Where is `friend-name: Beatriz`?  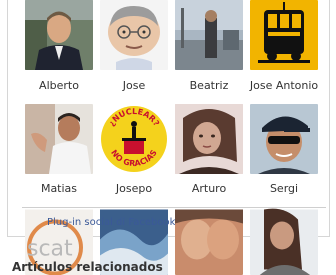 friend-name: Beatriz is located at coordinates (209, 85).